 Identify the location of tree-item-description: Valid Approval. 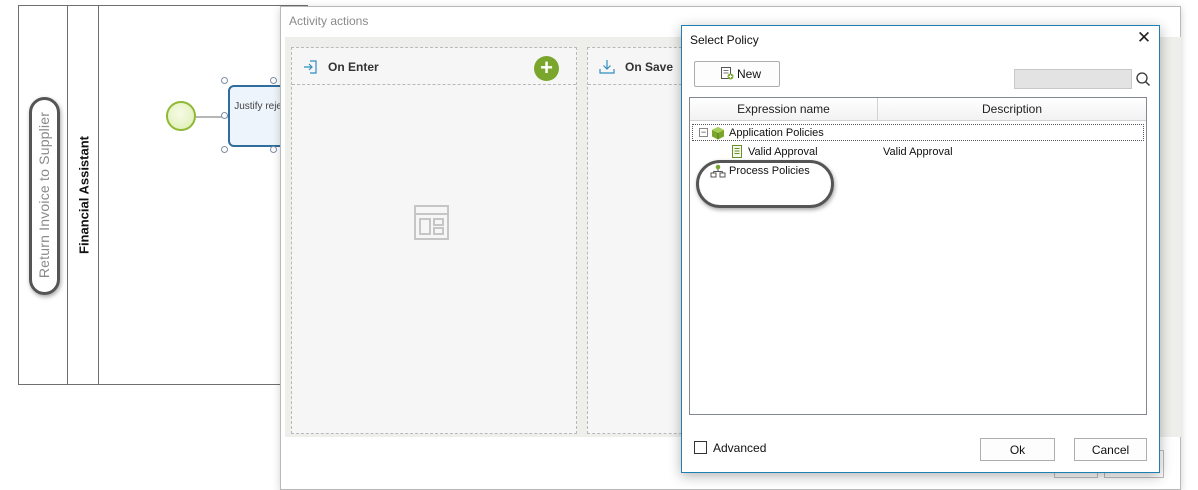
(918, 152).